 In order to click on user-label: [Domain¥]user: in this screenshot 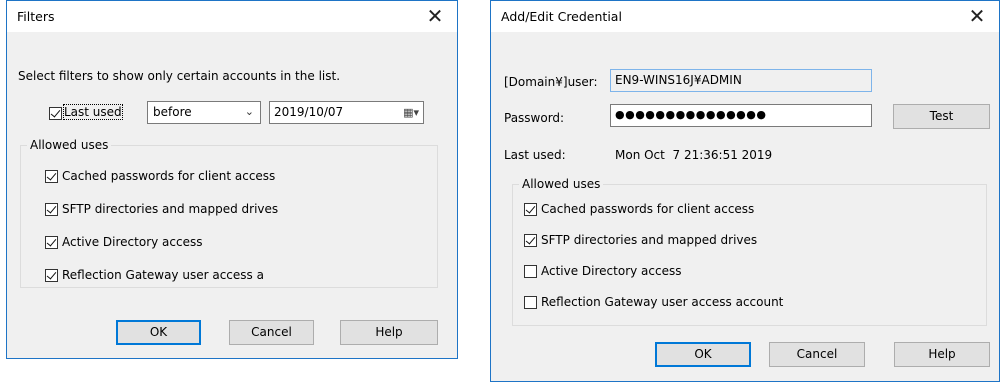, I will do `click(551, 82)`.